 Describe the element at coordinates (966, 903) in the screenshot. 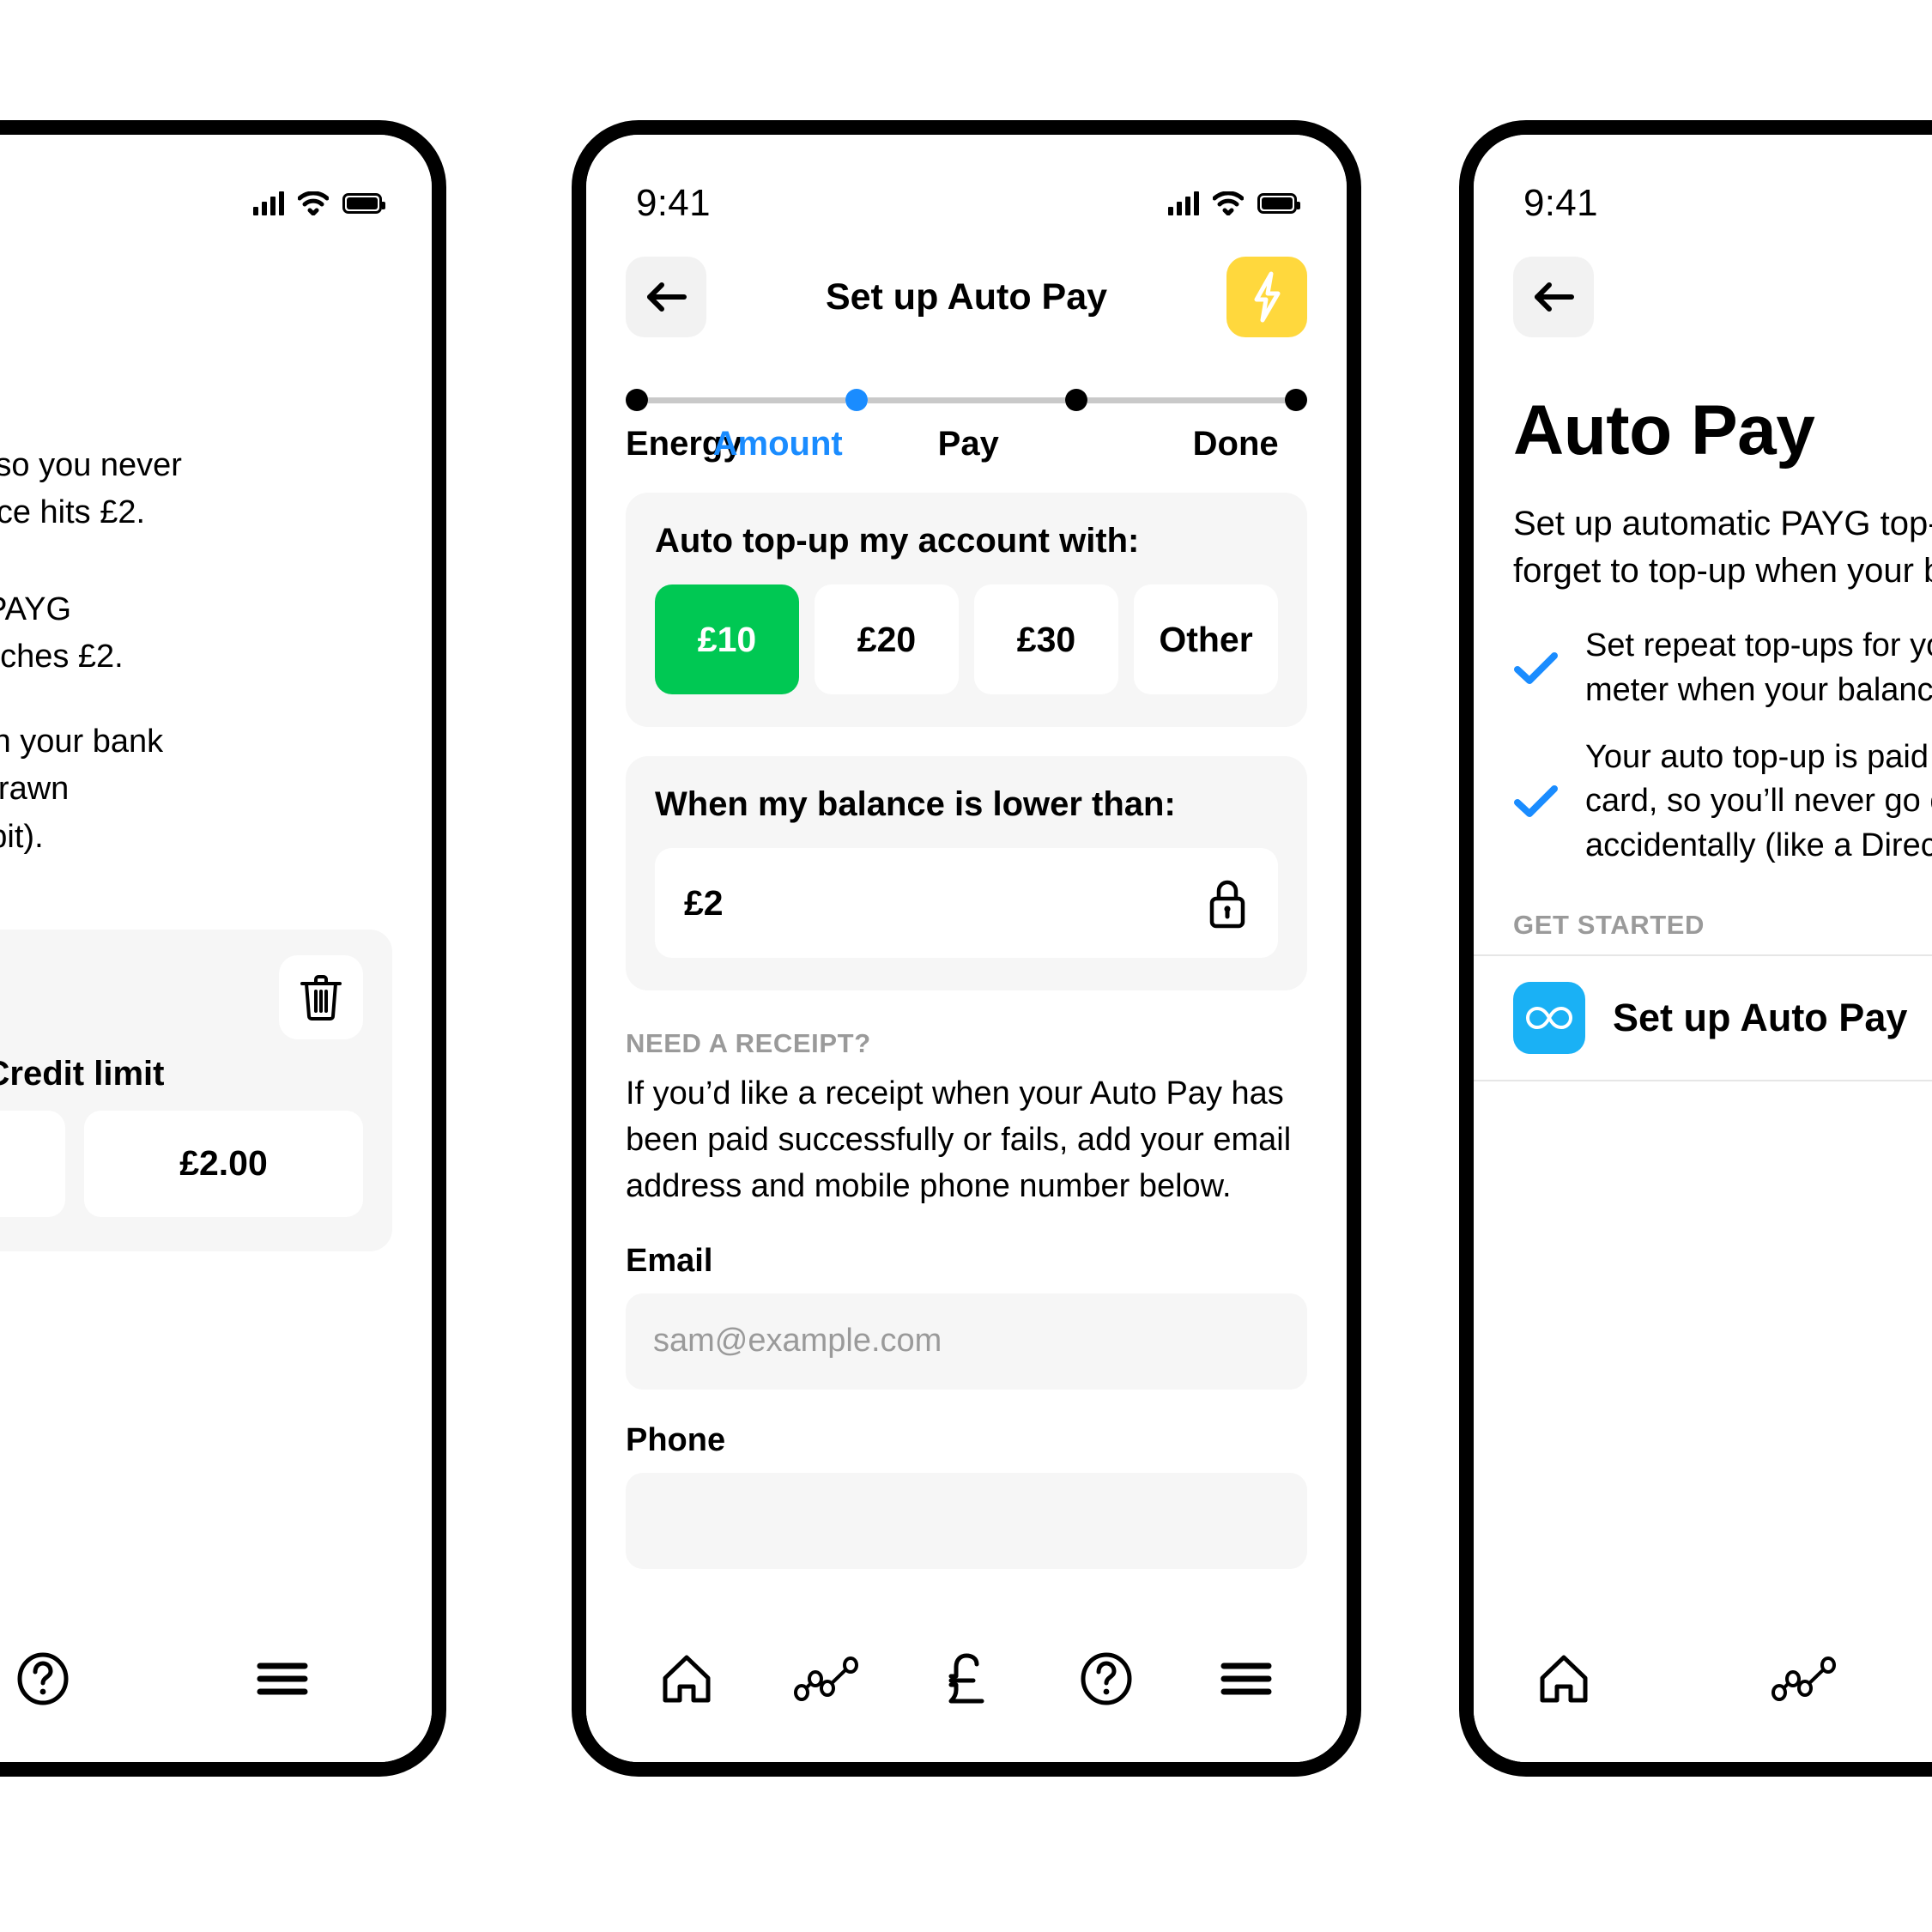

I see `balance-threshold-field: £2` at that location.